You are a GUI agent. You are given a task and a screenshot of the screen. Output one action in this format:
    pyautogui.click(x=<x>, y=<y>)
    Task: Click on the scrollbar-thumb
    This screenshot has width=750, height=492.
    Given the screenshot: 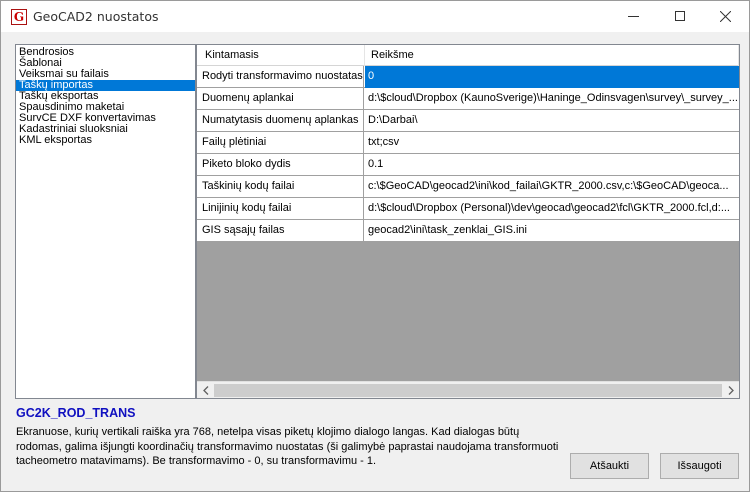 What is the action you would take?
    pyautogui.click(x=468, y=390)
    